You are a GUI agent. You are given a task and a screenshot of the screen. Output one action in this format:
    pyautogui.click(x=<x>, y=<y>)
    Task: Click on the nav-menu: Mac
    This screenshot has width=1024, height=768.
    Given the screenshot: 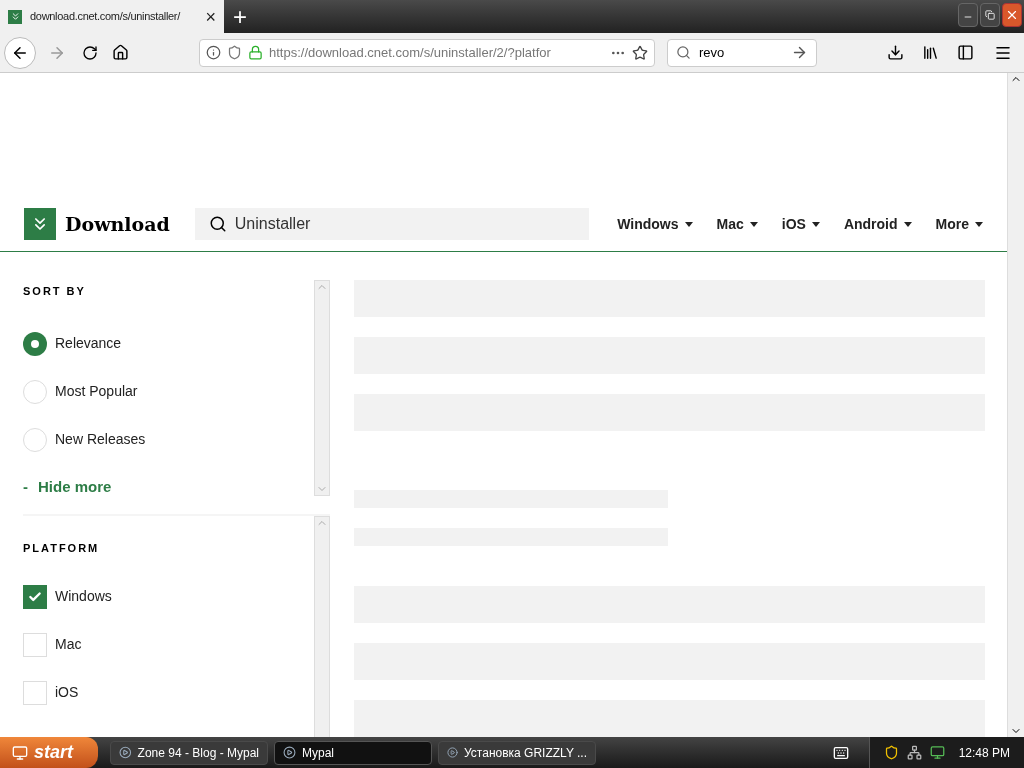 What is the action you would take?
    pyautogui.click(x=737, y=224)
    